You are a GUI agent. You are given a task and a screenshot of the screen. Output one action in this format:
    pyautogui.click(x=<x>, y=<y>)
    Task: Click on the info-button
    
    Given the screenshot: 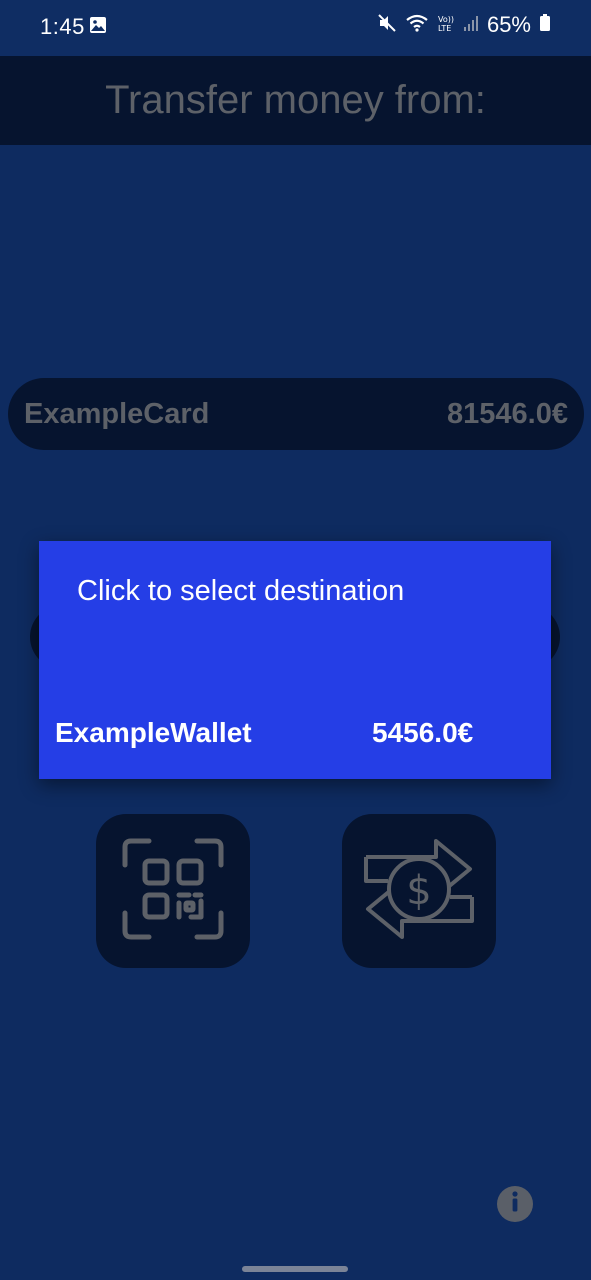 What is the action you would take?
    pyautogui.click(x=515, y=1204)
    